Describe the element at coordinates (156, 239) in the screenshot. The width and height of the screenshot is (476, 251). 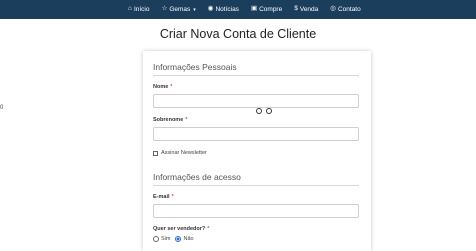
I see `seller-radio-sim` at that location.